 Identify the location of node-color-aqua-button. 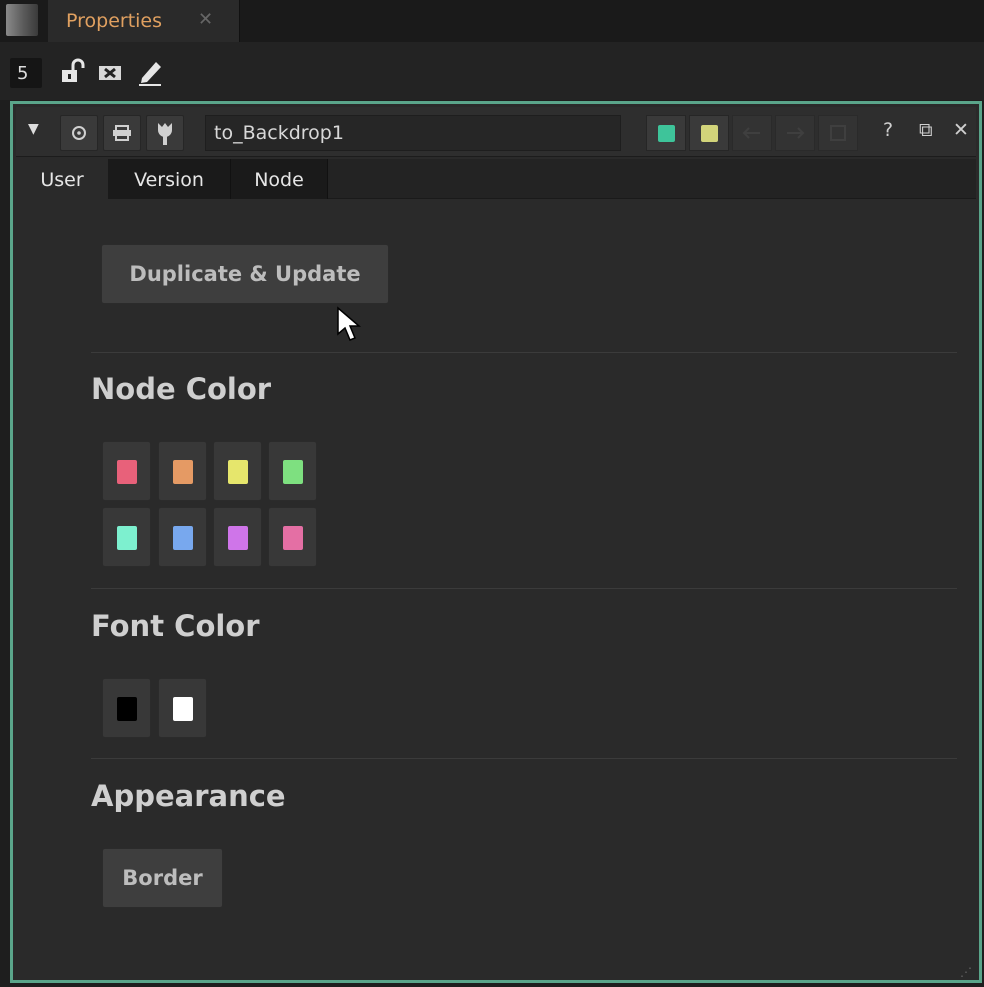
(126, 537).